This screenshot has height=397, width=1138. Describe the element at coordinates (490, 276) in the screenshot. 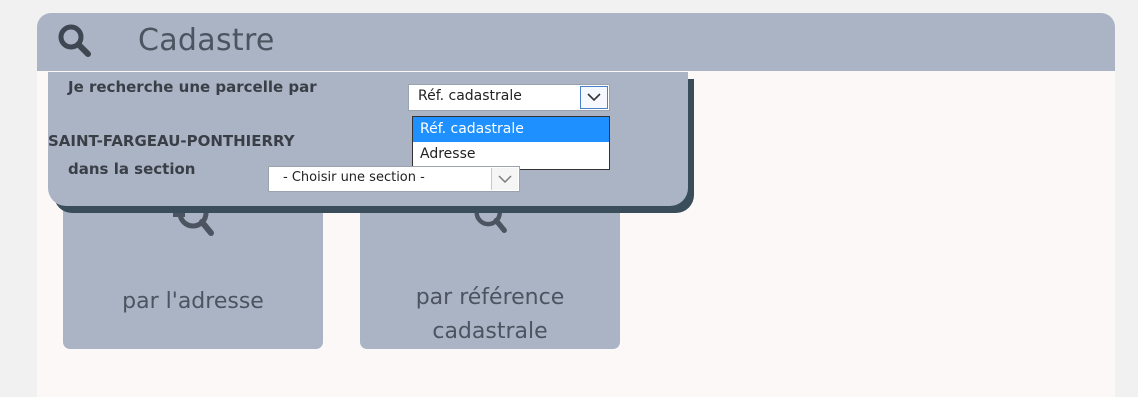

I see `search-by-reference-button: par référence cadastrale` at that location.